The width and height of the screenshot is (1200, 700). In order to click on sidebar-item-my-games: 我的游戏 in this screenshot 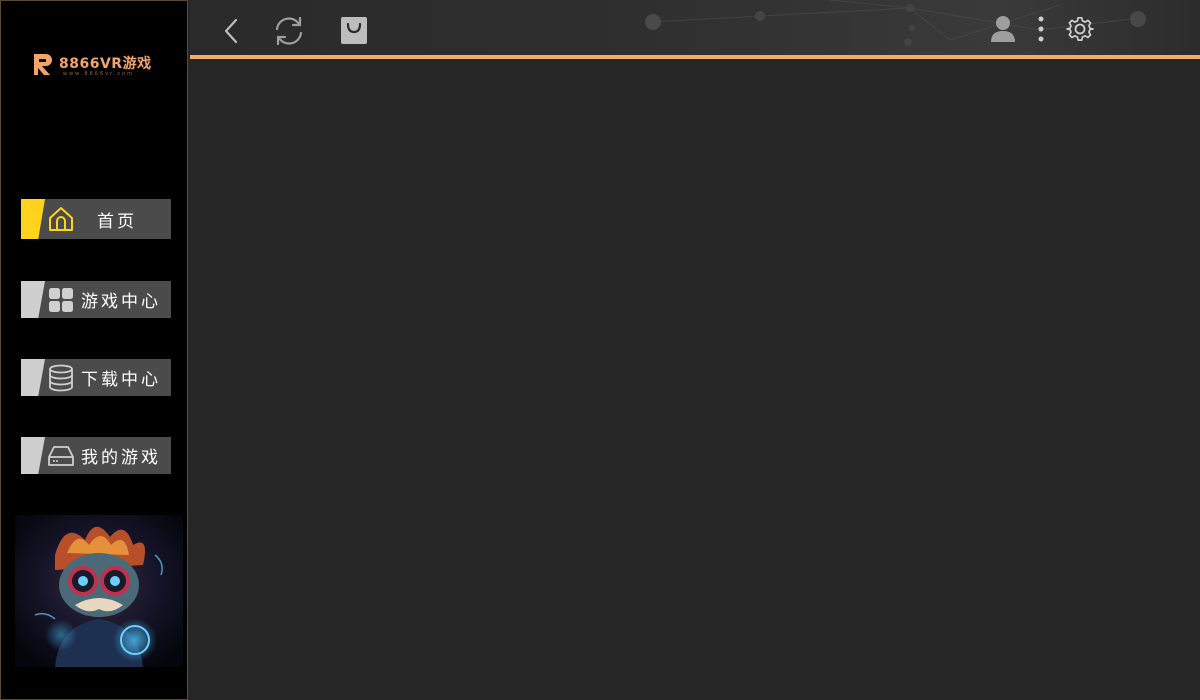, I will do `click(96, 455)`.